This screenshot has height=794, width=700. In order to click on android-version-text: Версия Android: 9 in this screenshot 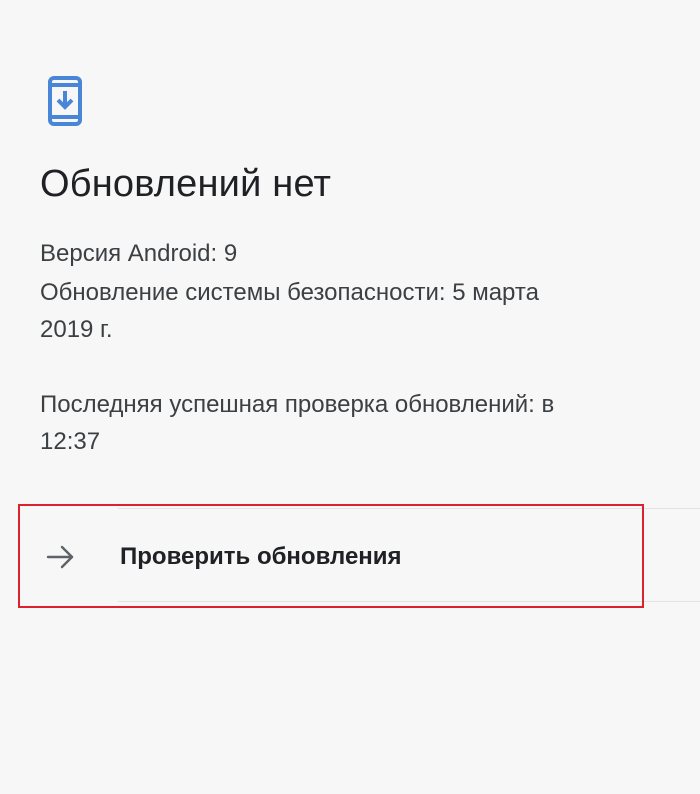, I will do `click(139, 253)`.